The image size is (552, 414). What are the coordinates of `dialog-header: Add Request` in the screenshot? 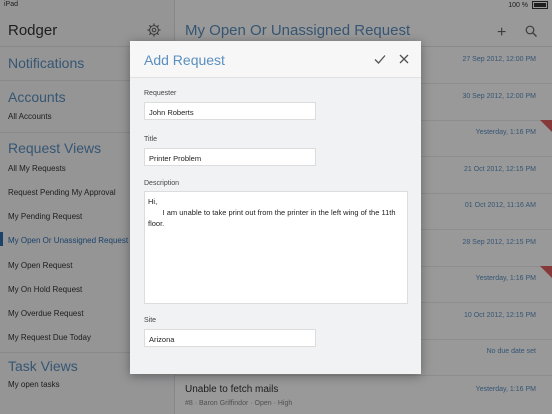 It's located at (275, 59).